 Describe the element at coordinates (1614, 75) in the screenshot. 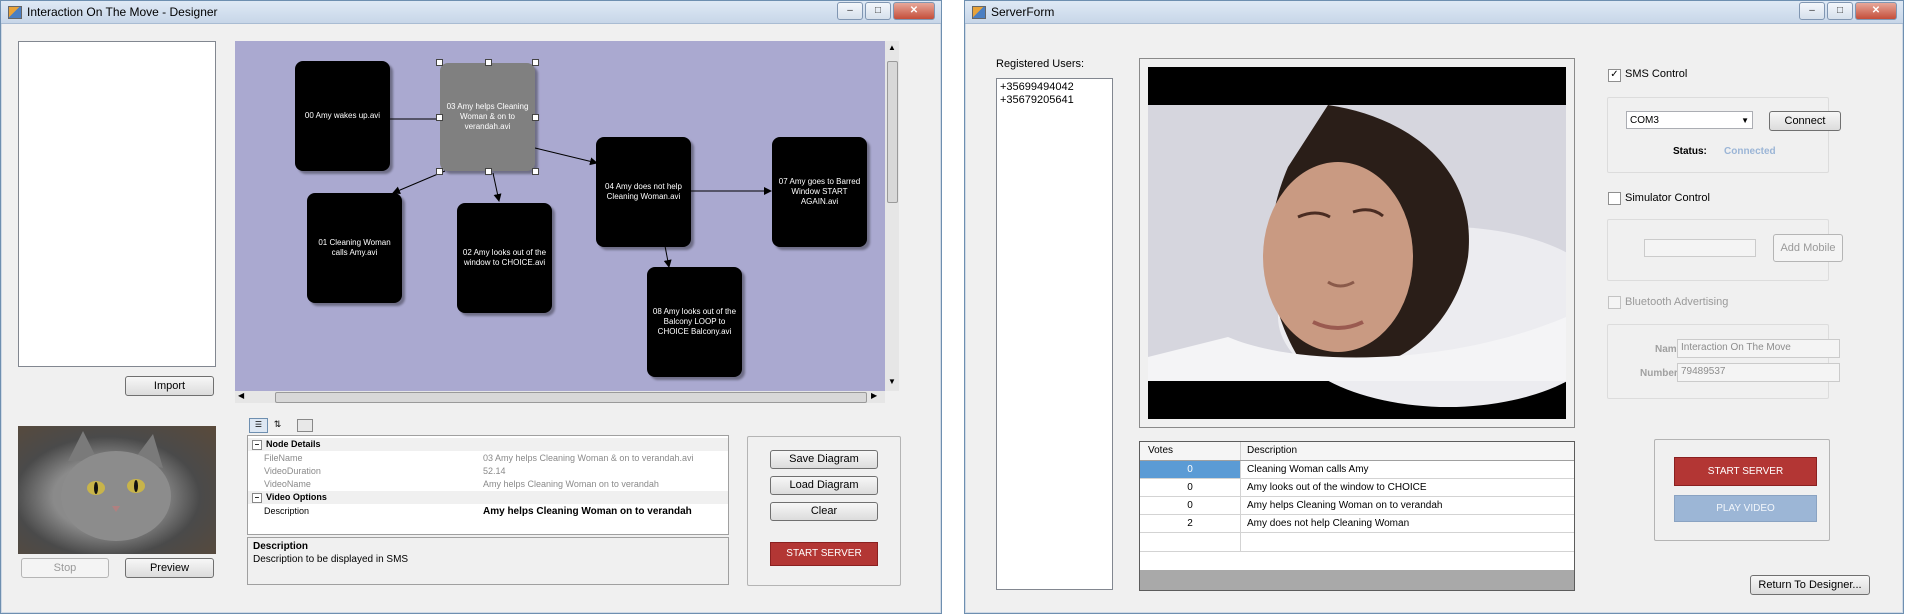

I see `sms-control-checkbox: ✓` at that location.